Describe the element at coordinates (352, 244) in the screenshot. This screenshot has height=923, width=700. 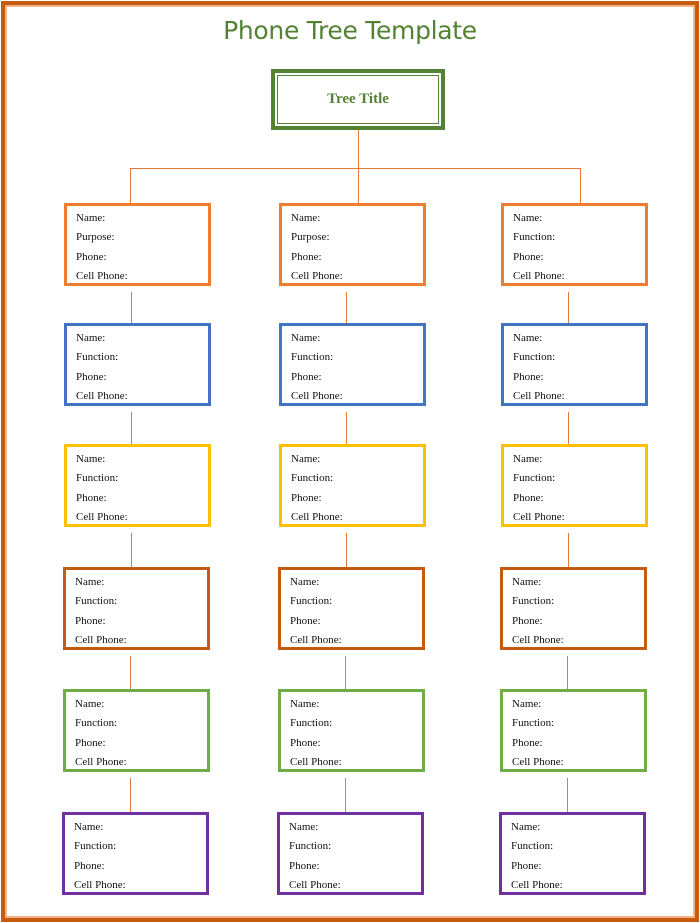
I see `contact-box-center-level-1: Name: Purpose: Phone: Cell Phone:` at that location.